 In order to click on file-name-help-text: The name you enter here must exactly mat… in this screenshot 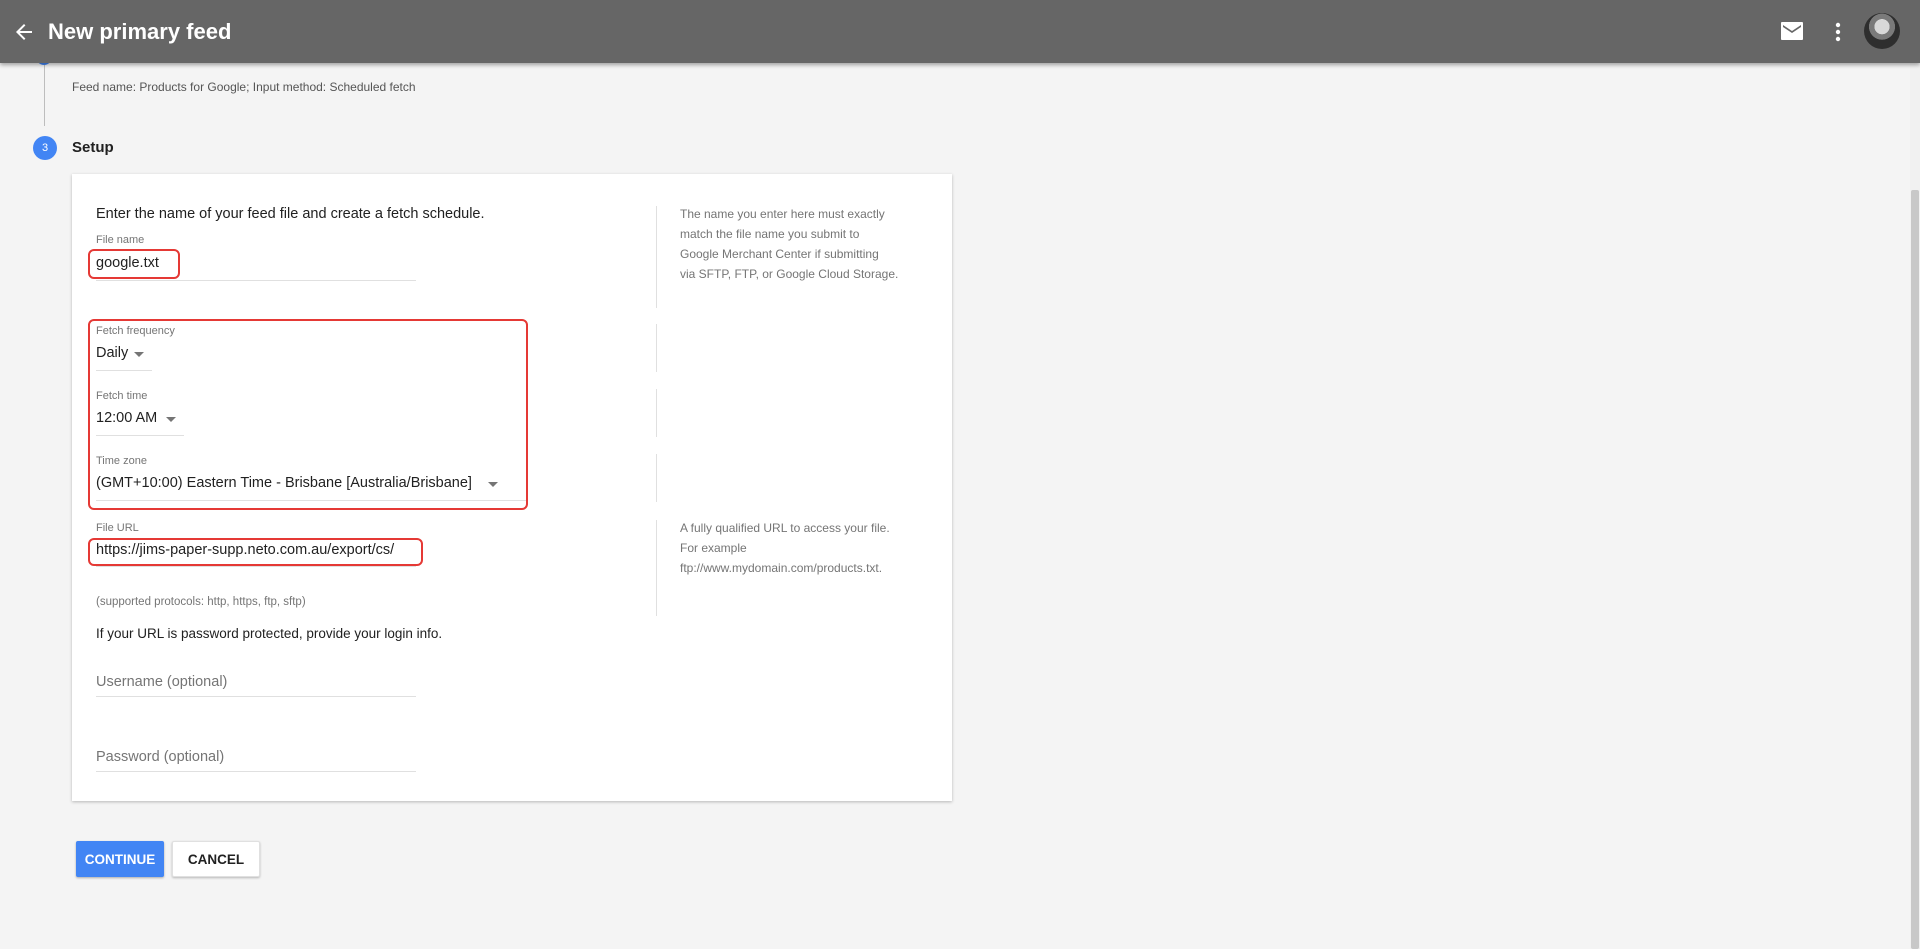, I will do `click(789, 244)`.